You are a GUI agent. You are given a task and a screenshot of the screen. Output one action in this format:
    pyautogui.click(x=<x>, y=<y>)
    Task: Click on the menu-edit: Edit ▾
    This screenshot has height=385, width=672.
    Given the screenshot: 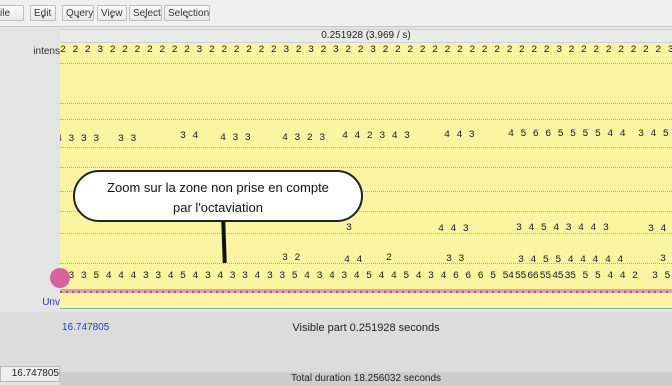 What is the action you would take?
    pyautogui.click(x=43, y=13)
    